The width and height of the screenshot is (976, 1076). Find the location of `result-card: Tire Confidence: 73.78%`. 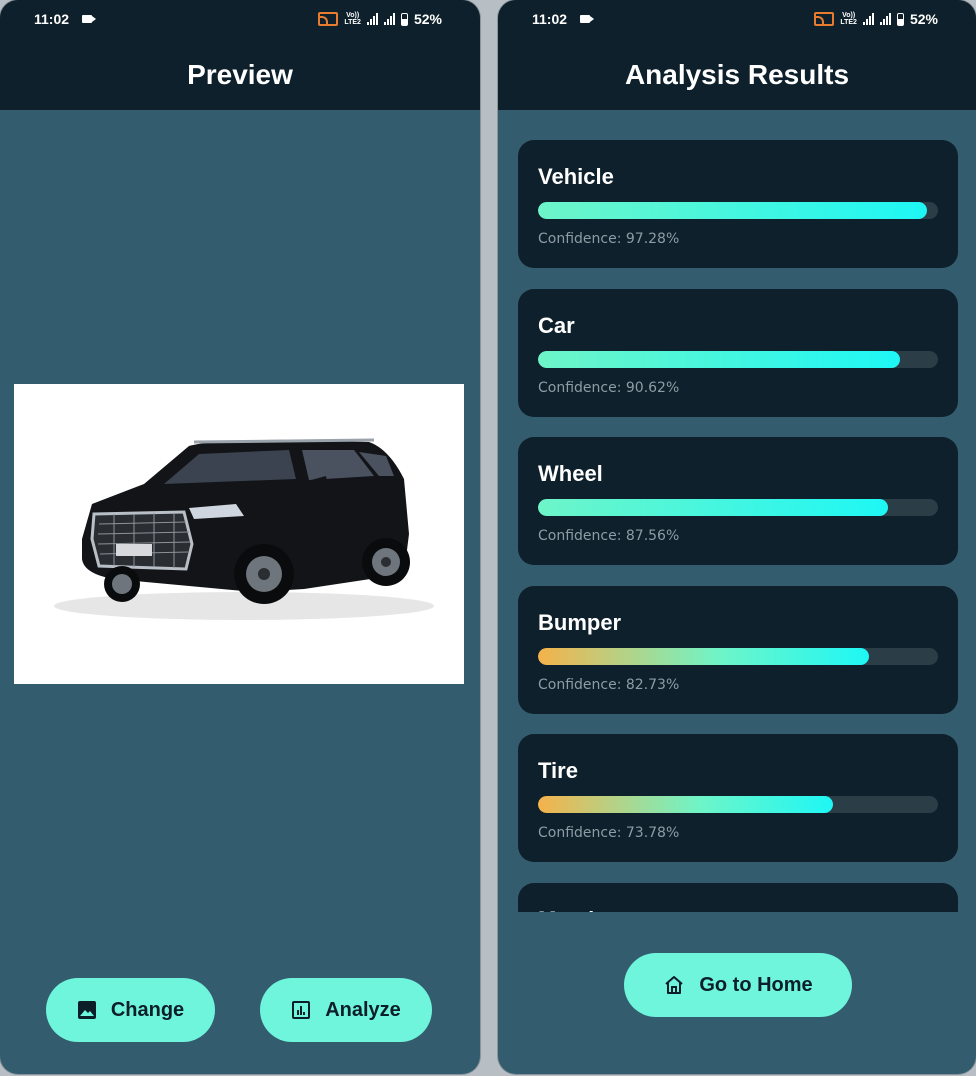

result-card: Tire Confidence: 73.78% is located at coordinates (738, 798).